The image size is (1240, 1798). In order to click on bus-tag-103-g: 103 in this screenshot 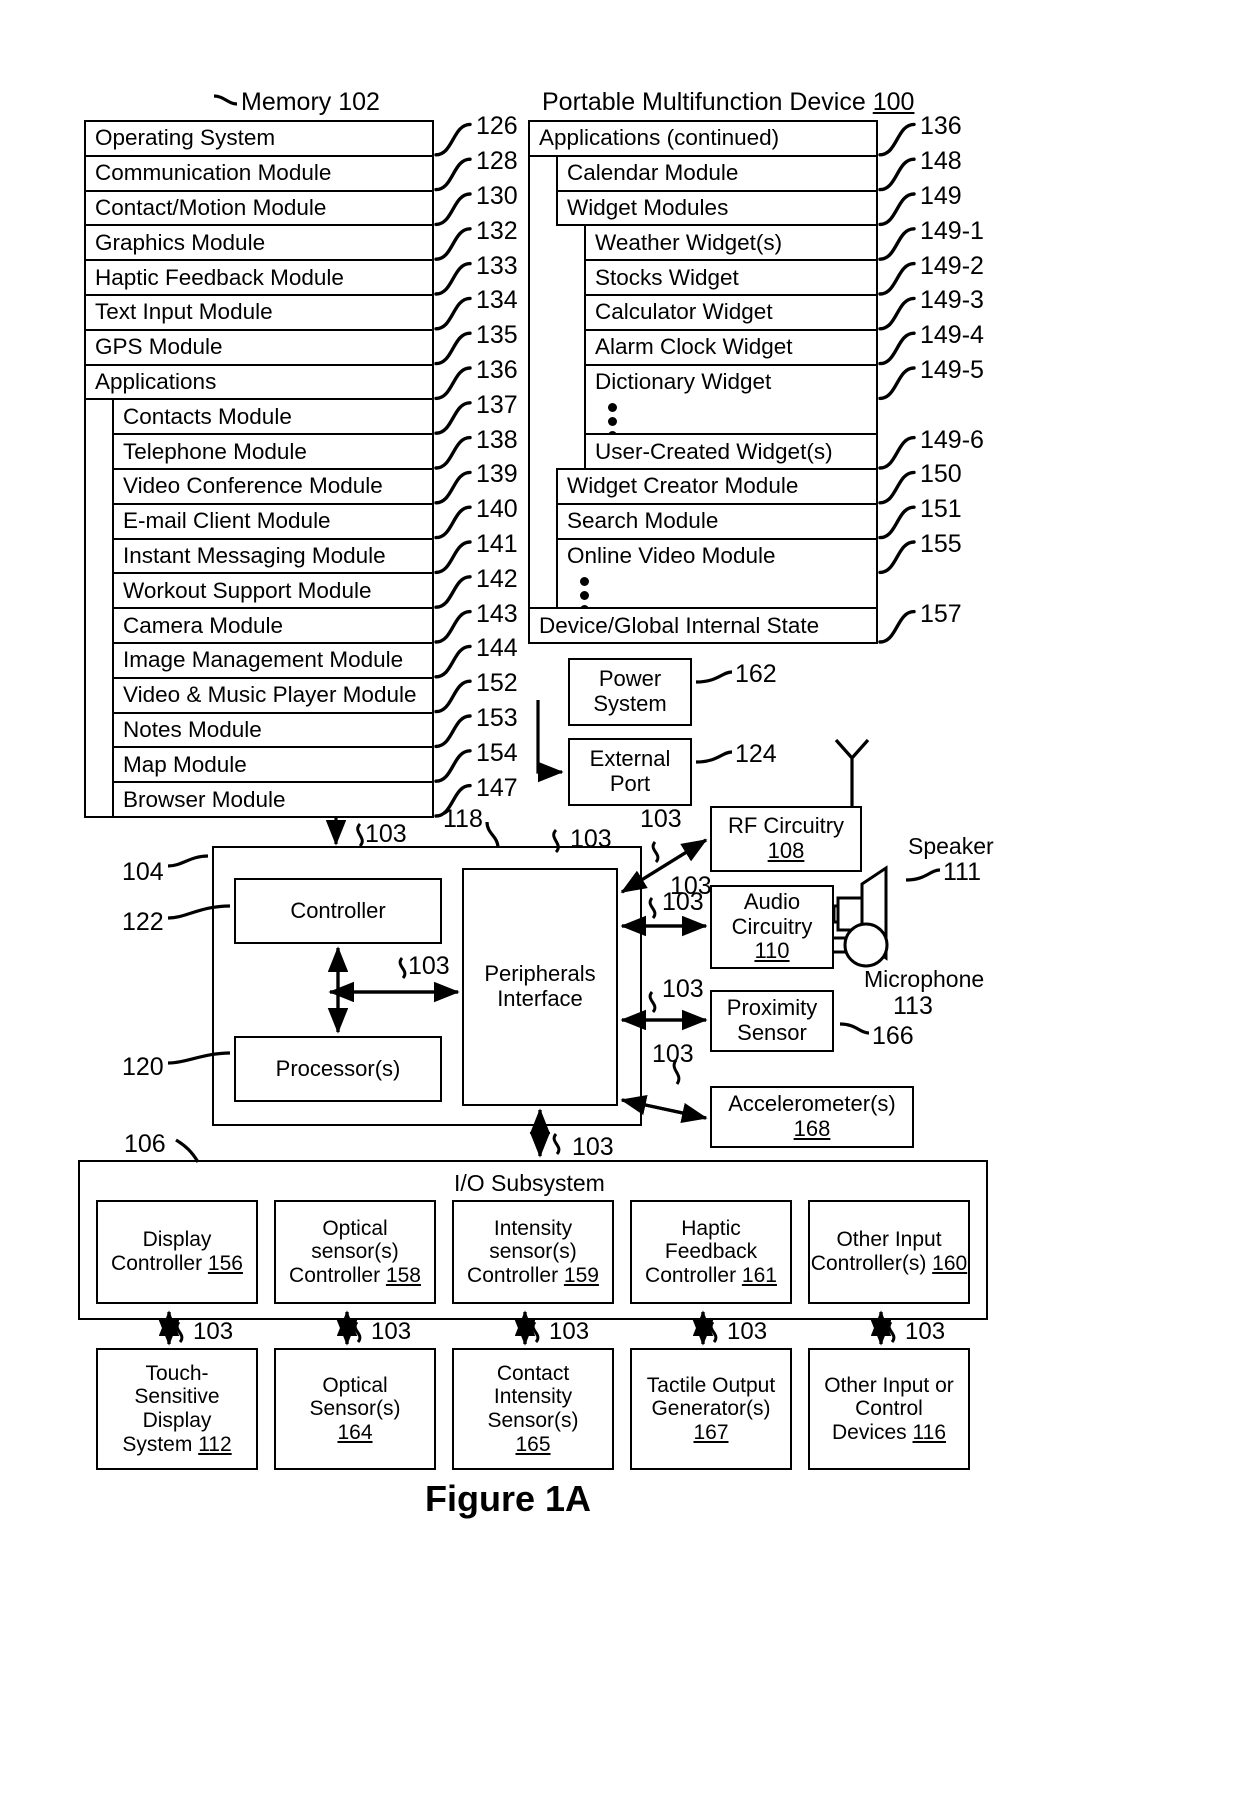, I will do `click(683, 989)`.